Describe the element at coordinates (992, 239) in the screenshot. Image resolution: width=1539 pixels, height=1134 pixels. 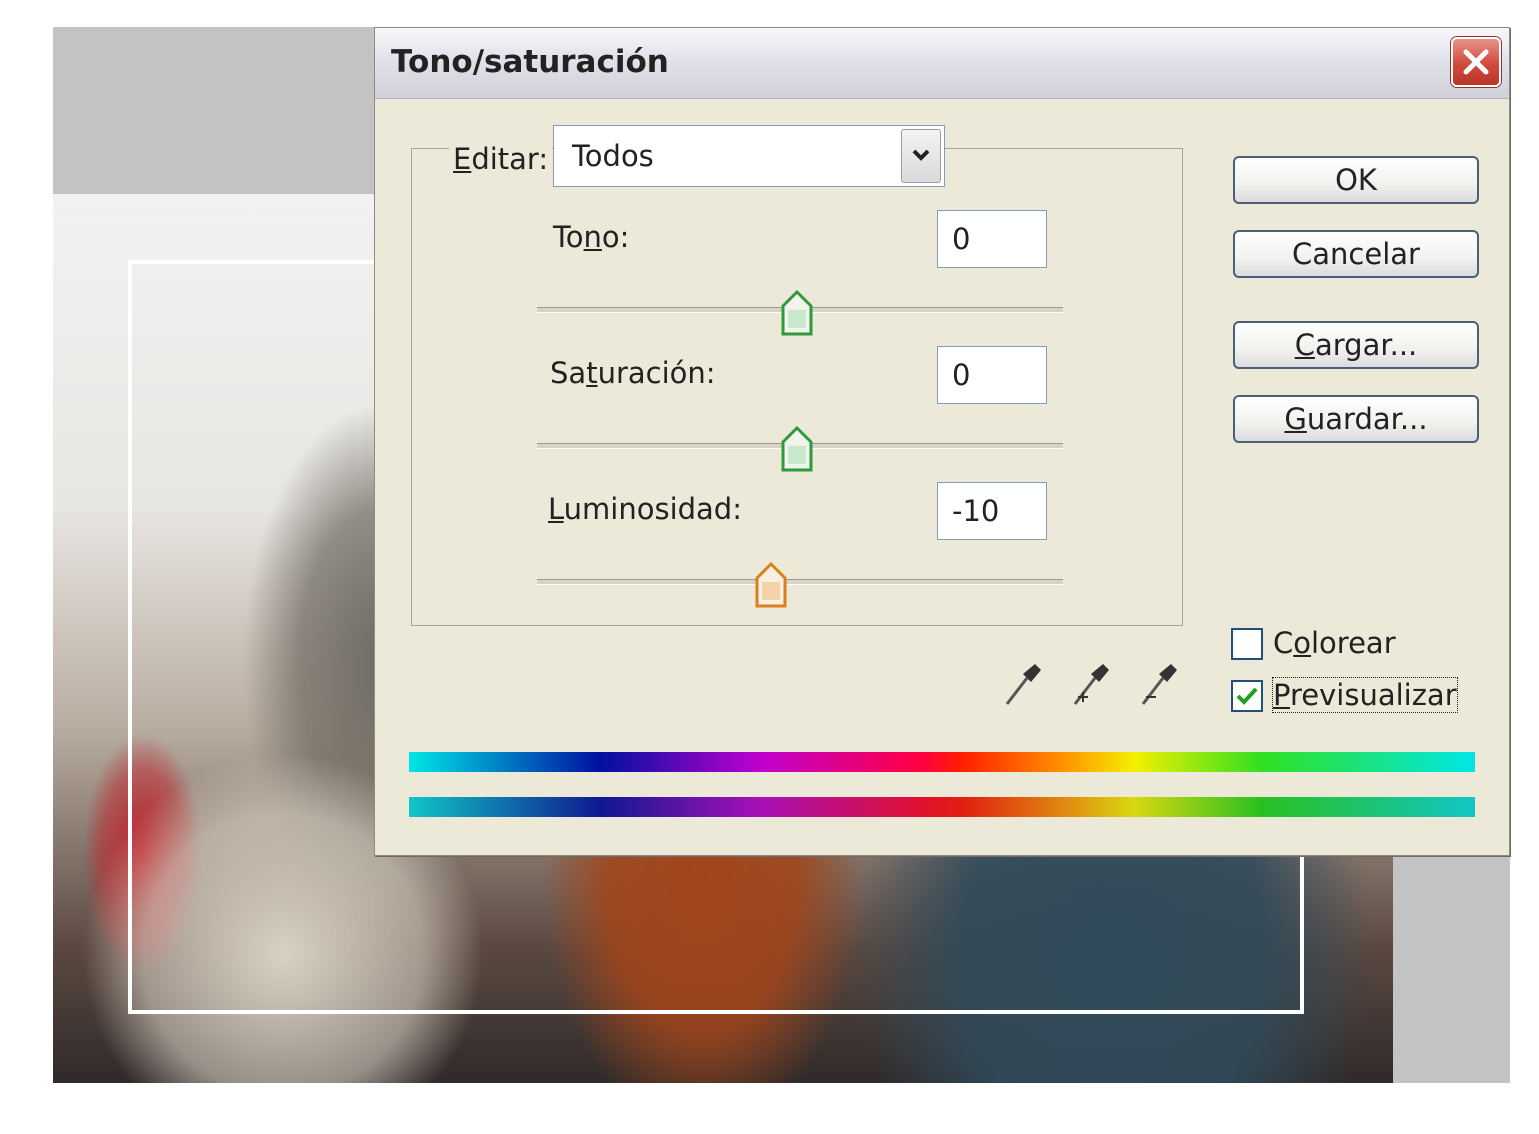
I see `hue-input: 0` at that location.